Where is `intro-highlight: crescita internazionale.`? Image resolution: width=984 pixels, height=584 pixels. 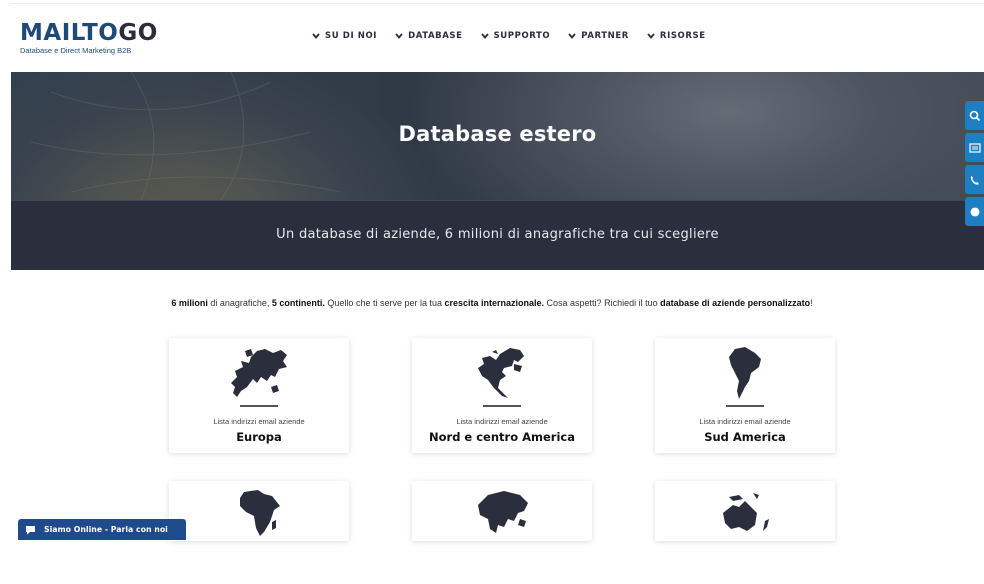 intro-highlight: crescita internazionale. is located at coordinates (494, 303).